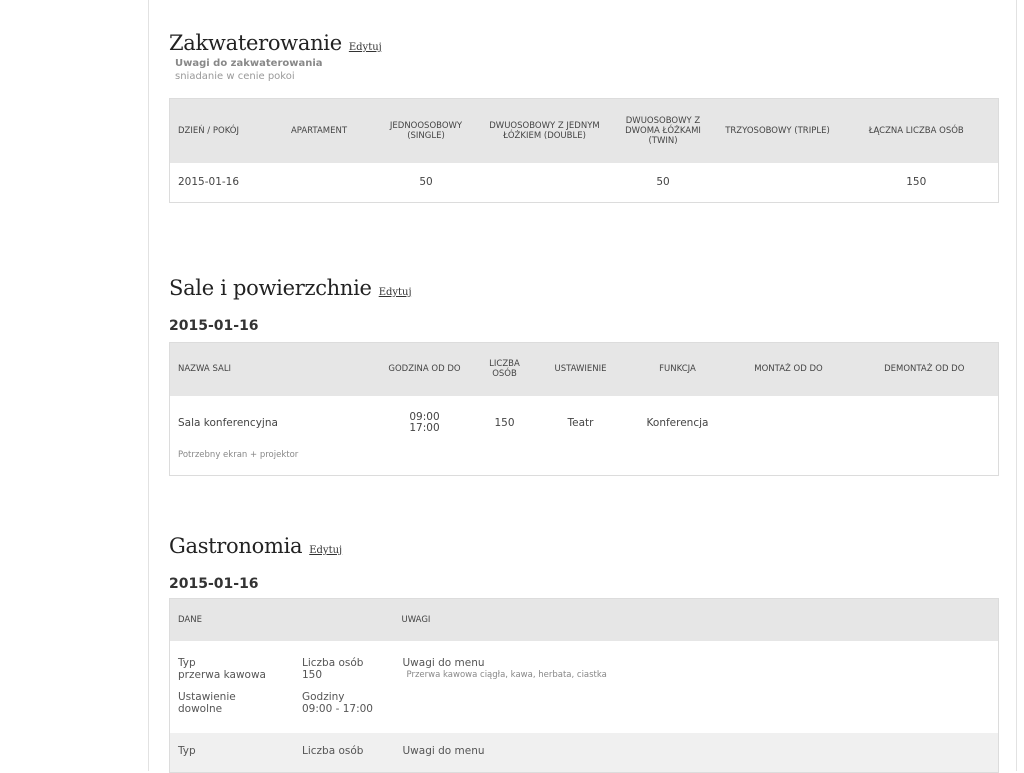 The image size is (1024, 773). I want to click on cell-function: Konferencja, so click(677, 422).